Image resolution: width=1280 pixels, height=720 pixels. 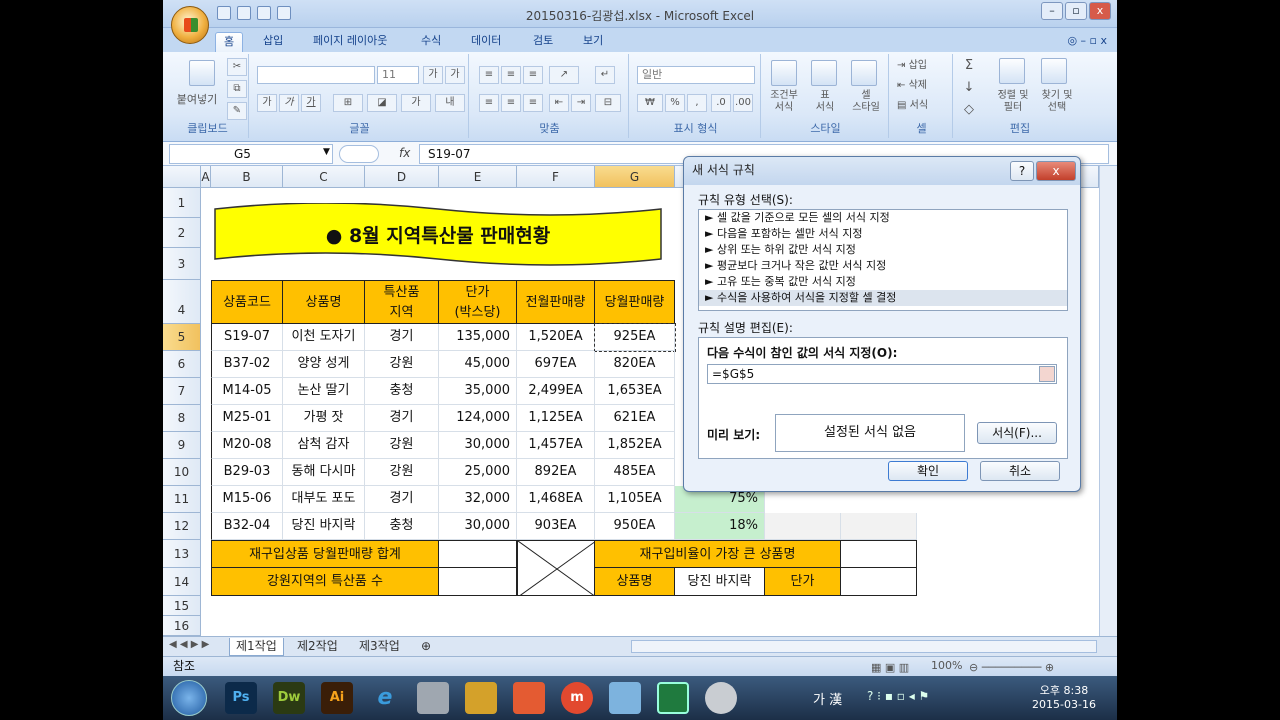 I want to click on data-cell: M14-05, so click(x=247, y=391).